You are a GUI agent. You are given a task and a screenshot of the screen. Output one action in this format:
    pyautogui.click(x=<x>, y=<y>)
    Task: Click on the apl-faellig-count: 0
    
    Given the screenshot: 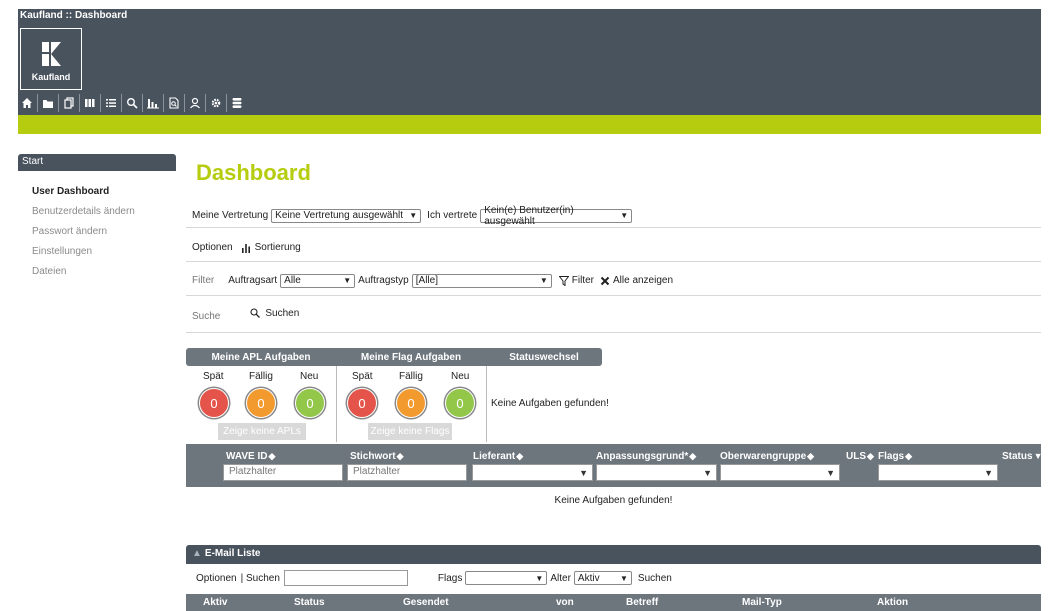 What is the action you would take?
    pyautogui.click(x=261, y=403)
    